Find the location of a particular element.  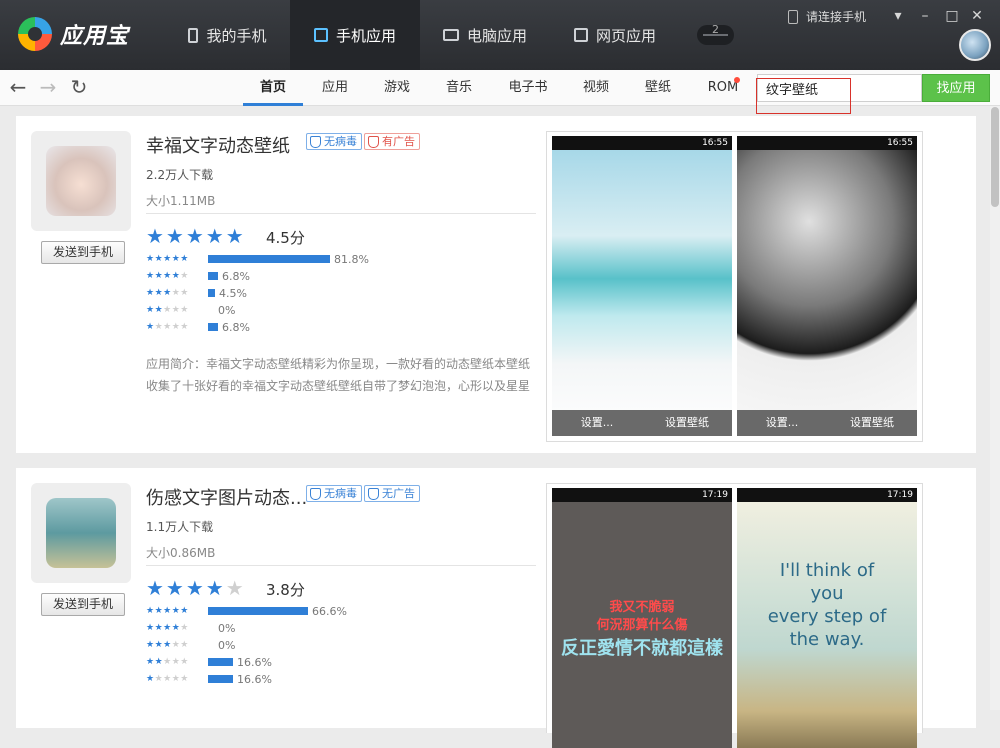

screenshot-actions: 设置... 设置壁纸 is located at coordinates (642, 423).